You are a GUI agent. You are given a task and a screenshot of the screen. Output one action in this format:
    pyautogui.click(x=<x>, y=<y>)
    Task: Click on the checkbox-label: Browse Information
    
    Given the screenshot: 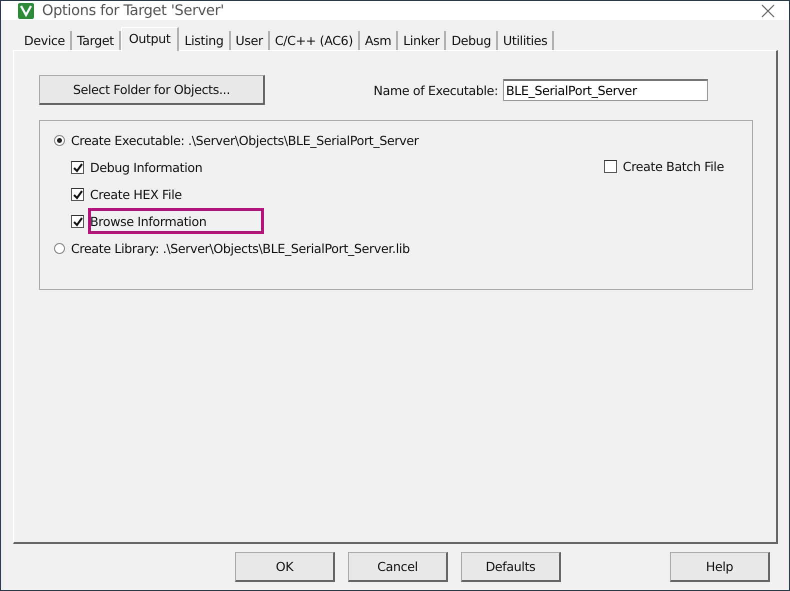 What is the action you would take?
    pyautogui.click(x=148, y=221)
    